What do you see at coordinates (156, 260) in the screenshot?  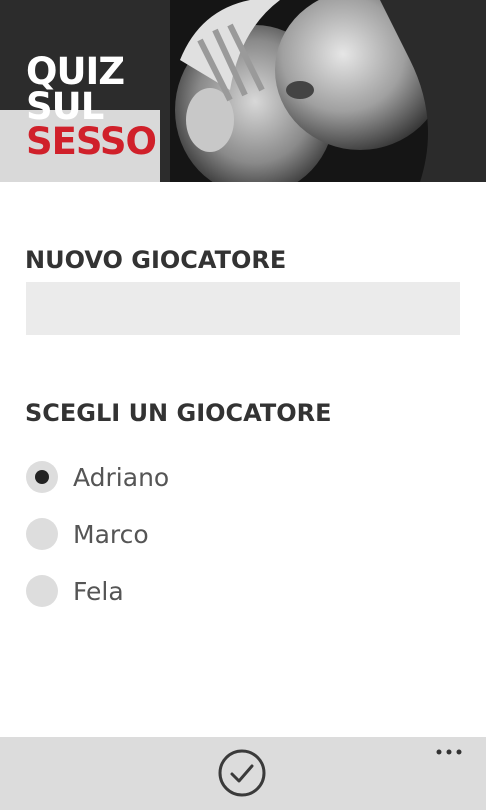 I see `new-player-title: NUOVO GIOCATORE` at bounding box center [156, 260].